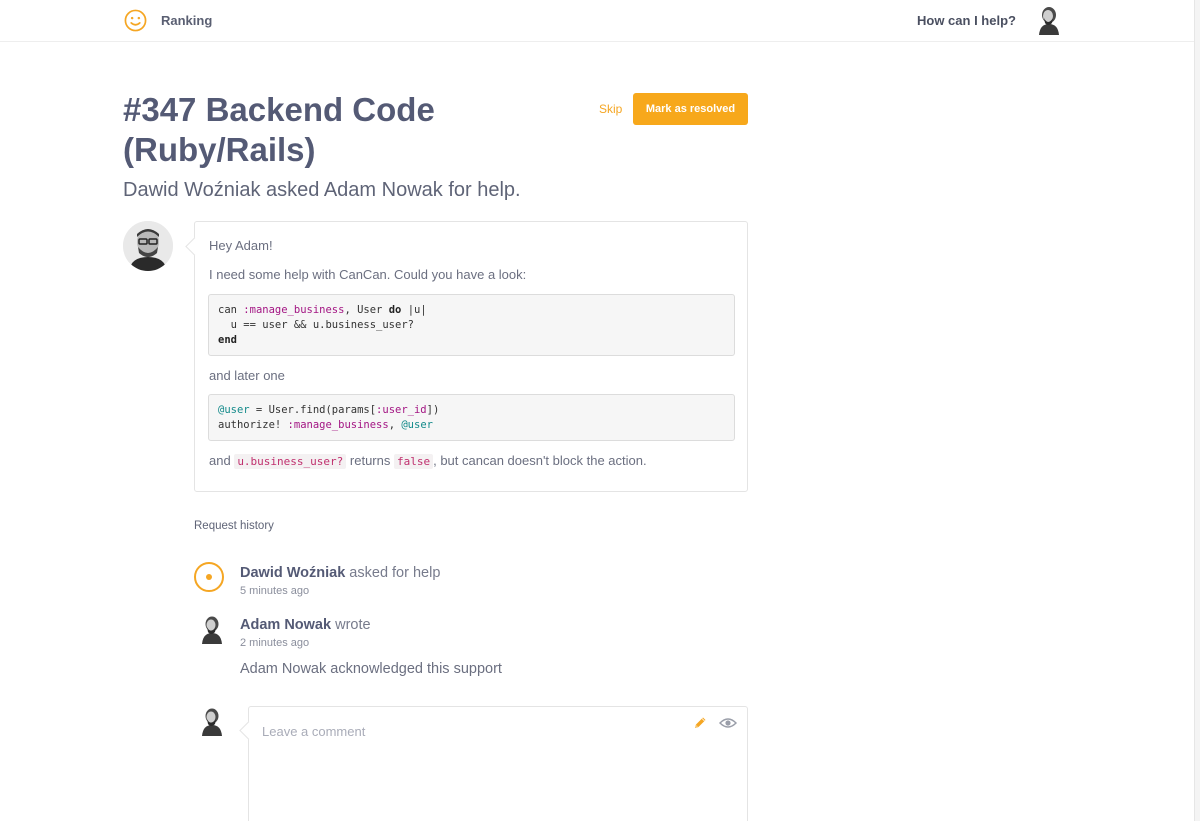 The image size is (1200, 821). I want to click on skip-link: Skip, so click(610, 109).